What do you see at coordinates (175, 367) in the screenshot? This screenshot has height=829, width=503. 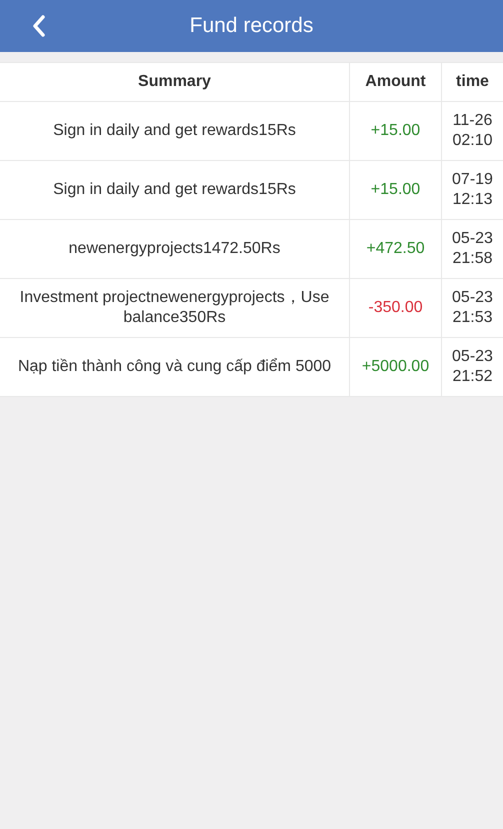 I see `summary-cell: Nạp tiền thành công và cung cấp điểm 5000` at bounding box center [175, 367].